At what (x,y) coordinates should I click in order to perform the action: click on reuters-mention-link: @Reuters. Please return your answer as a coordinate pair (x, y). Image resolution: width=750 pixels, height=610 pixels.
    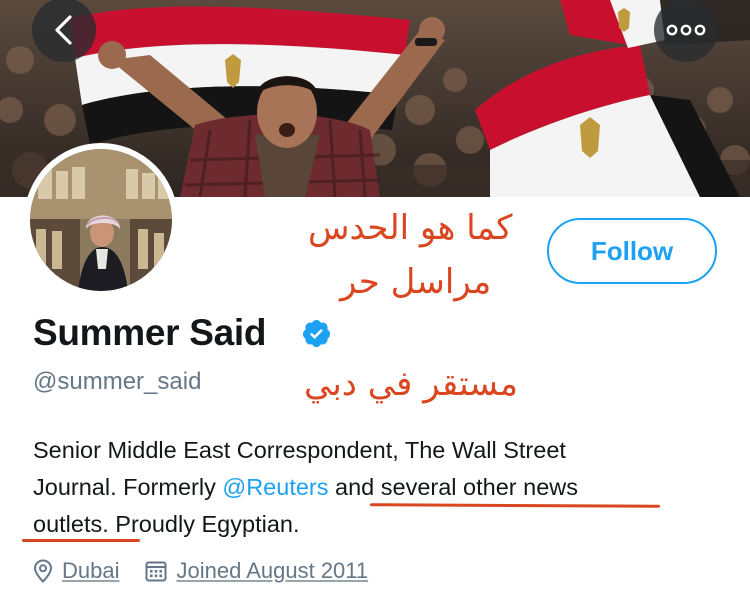
    Looking at the image, I should click on (275, 487).